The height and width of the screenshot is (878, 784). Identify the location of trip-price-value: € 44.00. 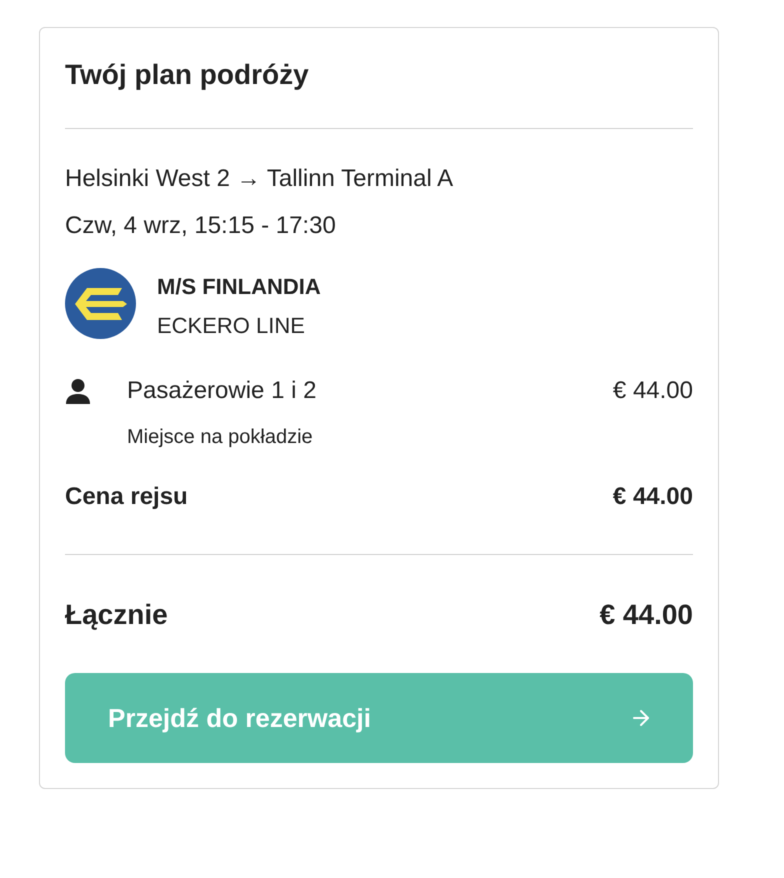
(652, 497).